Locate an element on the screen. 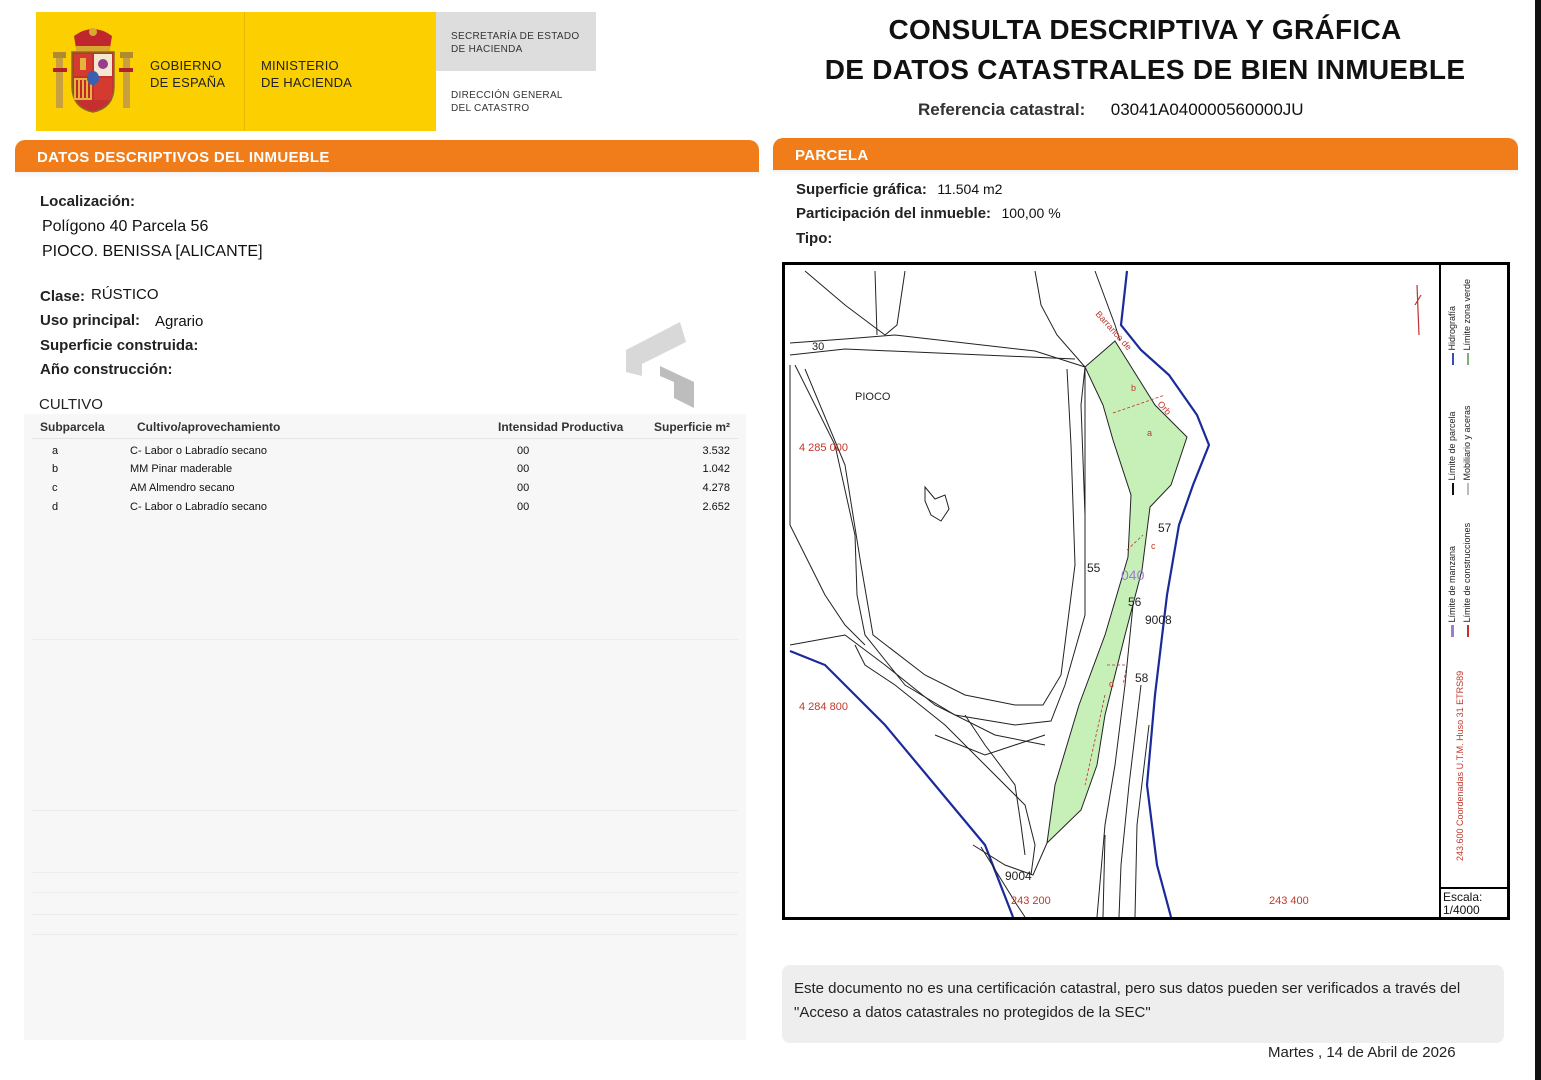 Image resolution: width=1541 pixels, height=1080 pixels. participacion-value: 100,00 % is located at coordinates (1031, 213).